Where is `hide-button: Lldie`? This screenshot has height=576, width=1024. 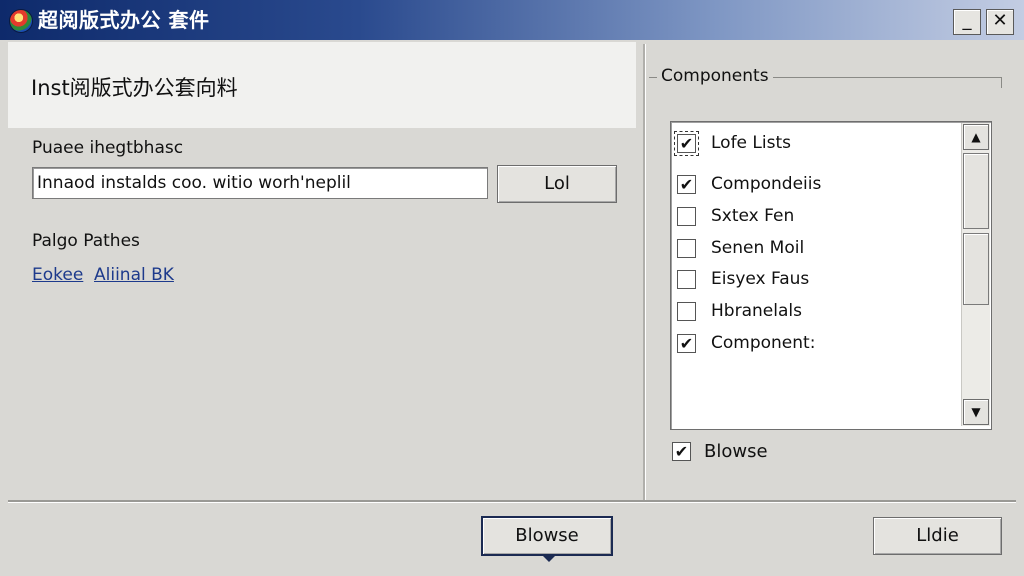 hide-button: Lldie is located at coordinates (937, 536).